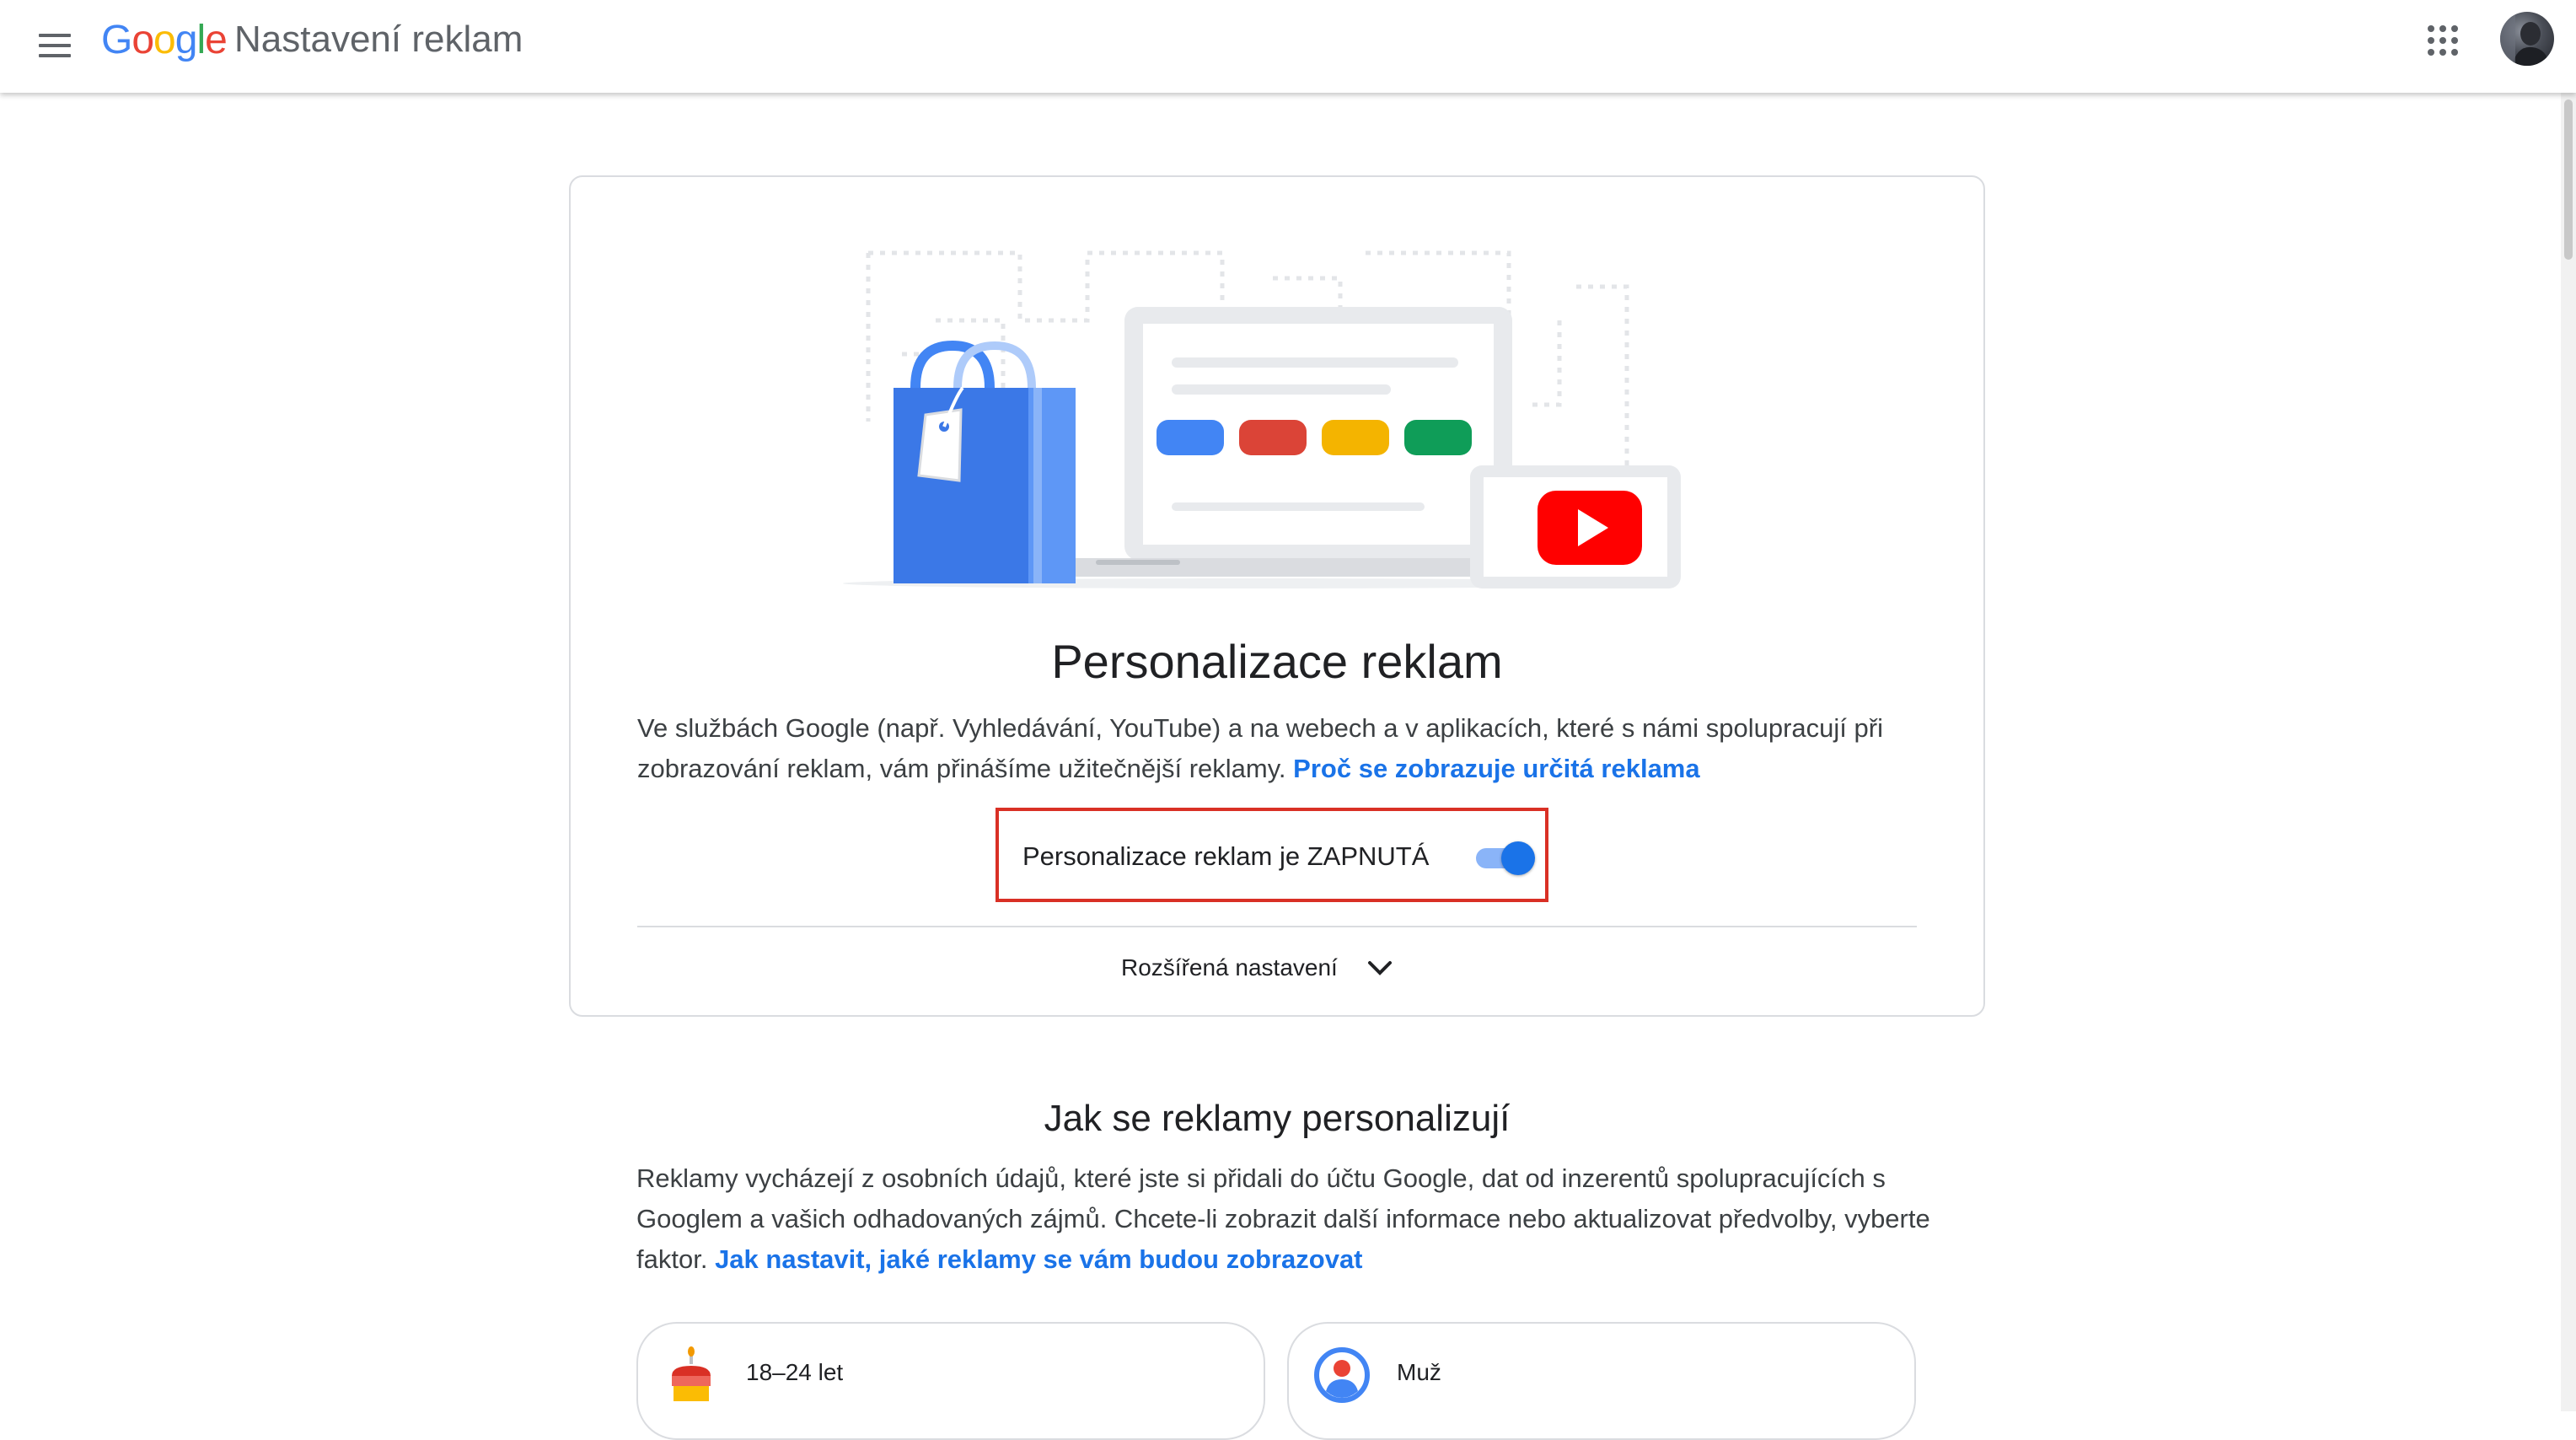  What do you see at coordinates (1380, 968) in the screenshot?
I see `chevron-down-icon` at bounding box center [1380, 968].